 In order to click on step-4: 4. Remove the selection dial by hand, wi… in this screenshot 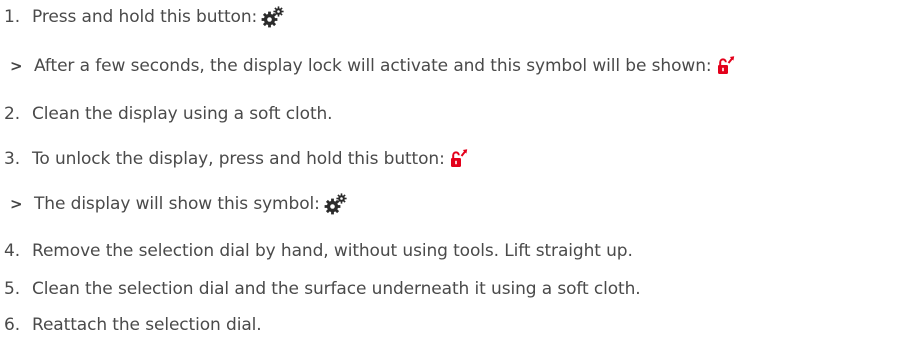, I will do `click(316, 251)`.